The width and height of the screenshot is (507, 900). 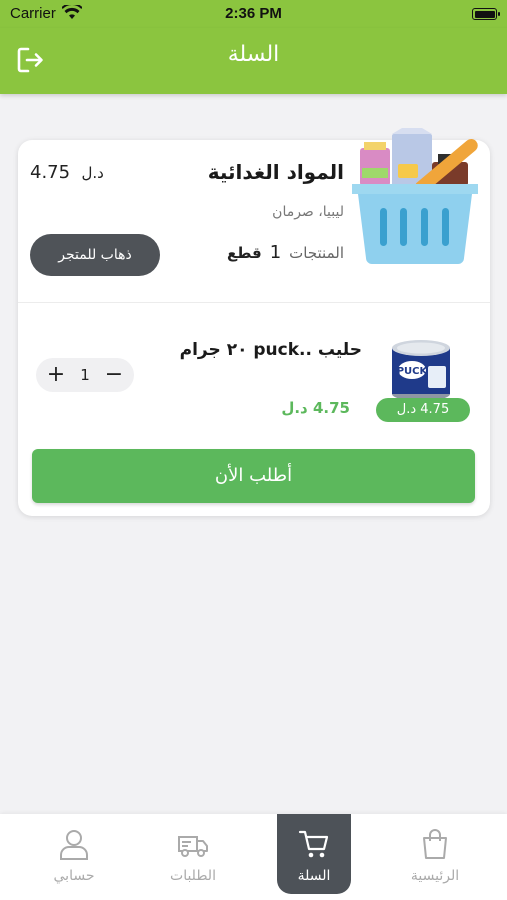 What do you see at coordinates (314, 876) in the screenshot?
I see `tab-label: السلة` at bounding box center [314, 876].